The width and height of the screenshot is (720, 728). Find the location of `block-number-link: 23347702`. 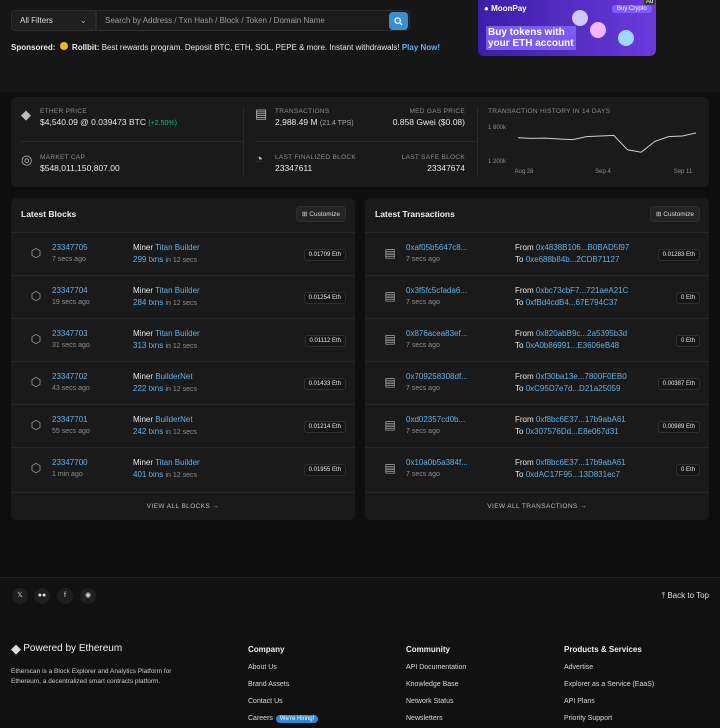

block-number-link: 23347702 is located at coordinates (70, 376).